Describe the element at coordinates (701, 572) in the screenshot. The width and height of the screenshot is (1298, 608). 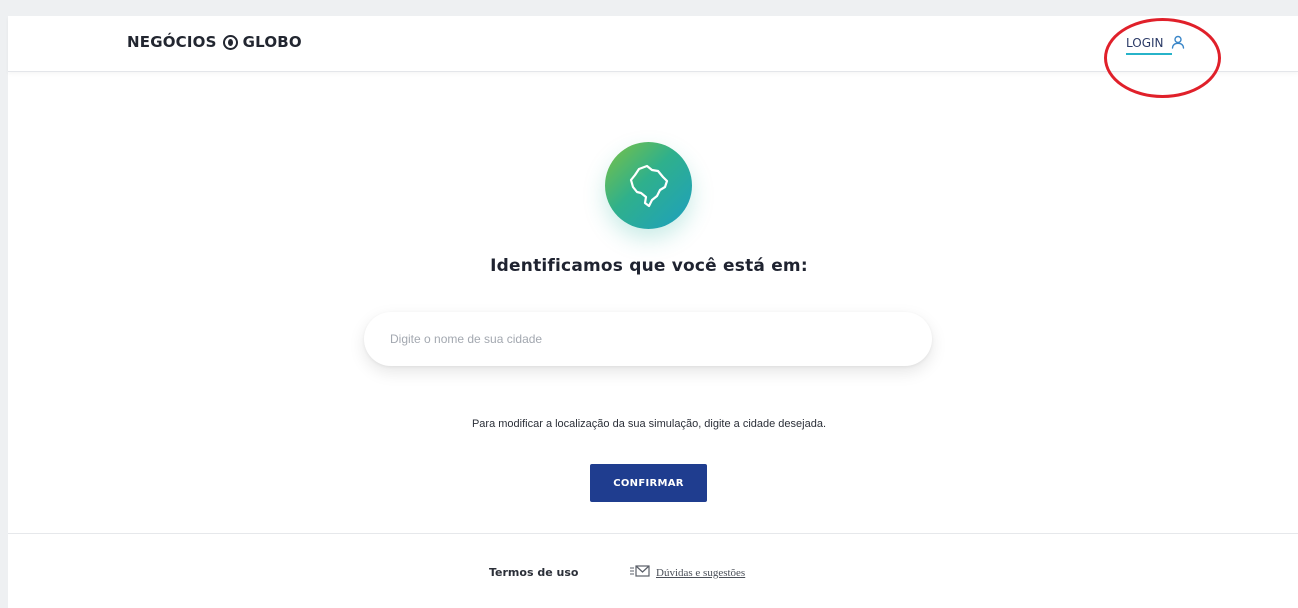
I see `feedback-label: Dúvidas e sugestões` at that location.